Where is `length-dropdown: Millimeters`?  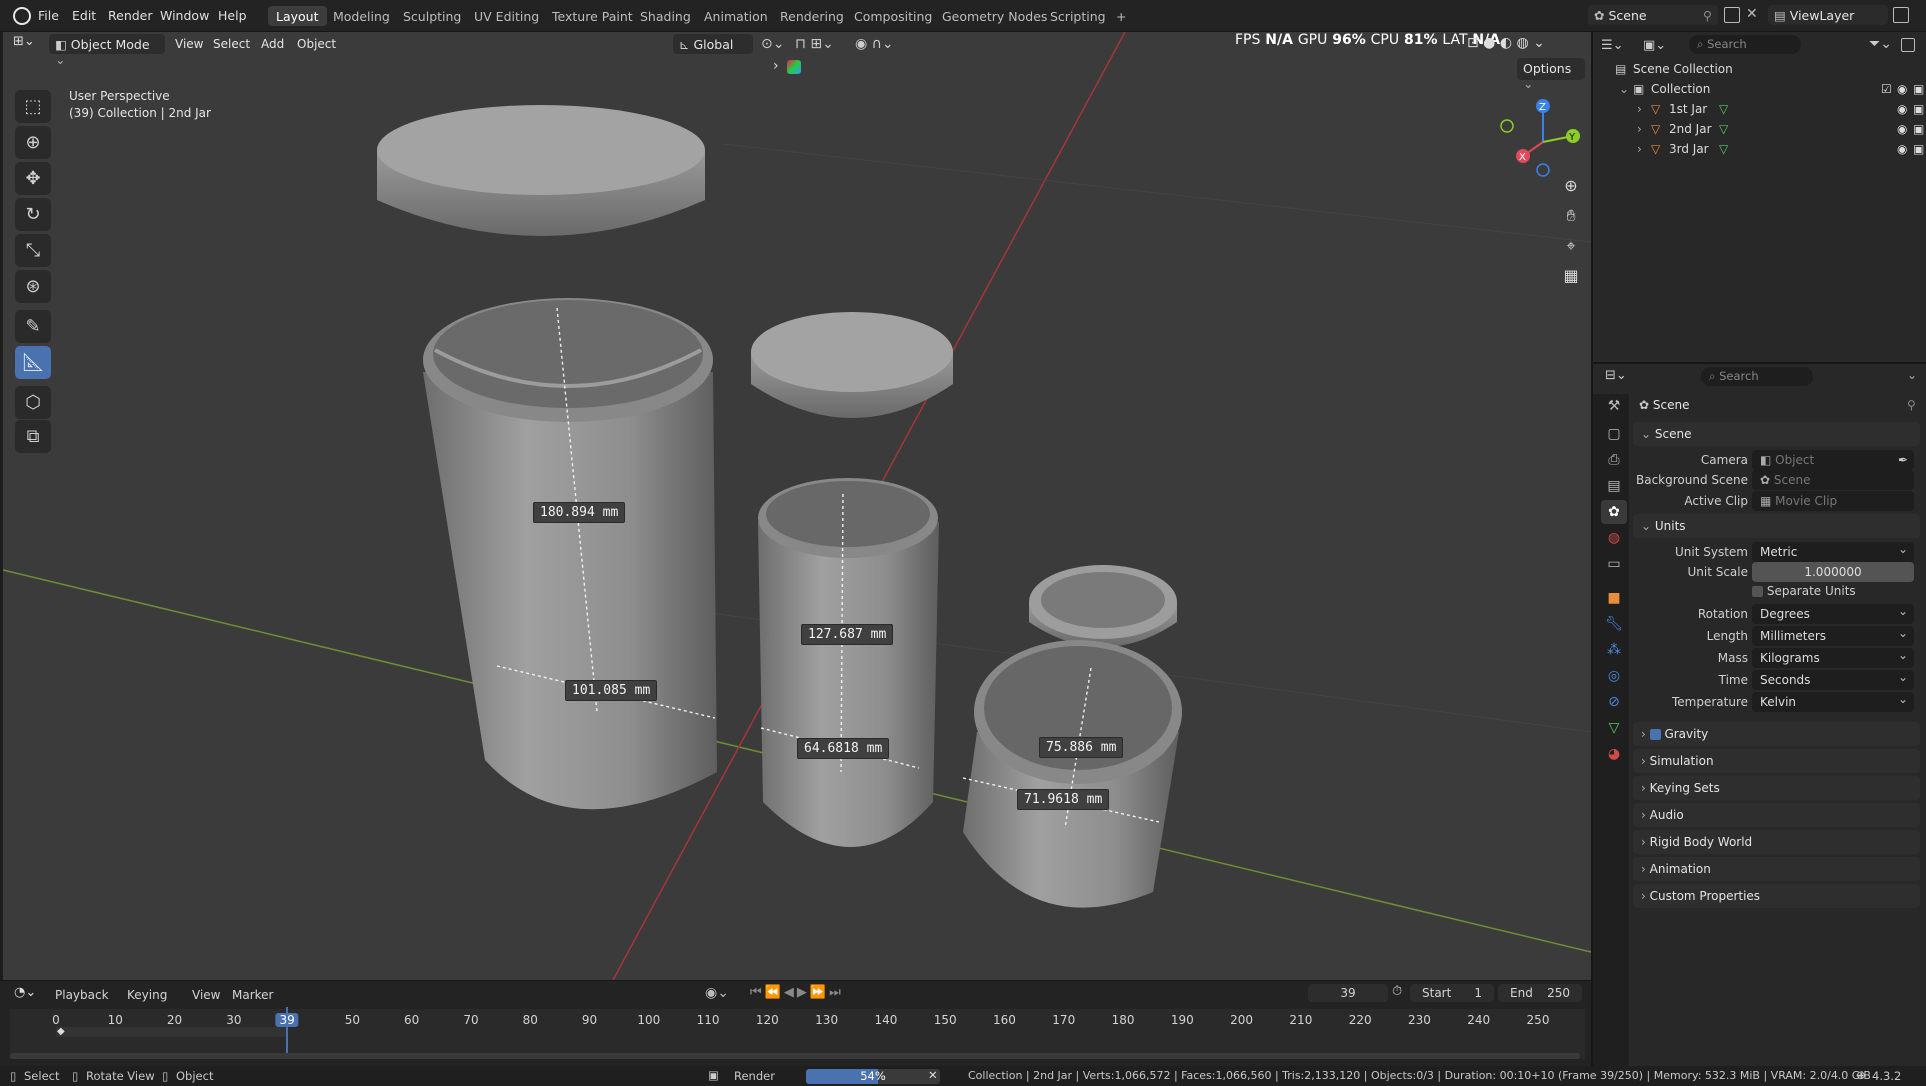
length-dropdown: Millimeters is located at coordinates (1833, 636).